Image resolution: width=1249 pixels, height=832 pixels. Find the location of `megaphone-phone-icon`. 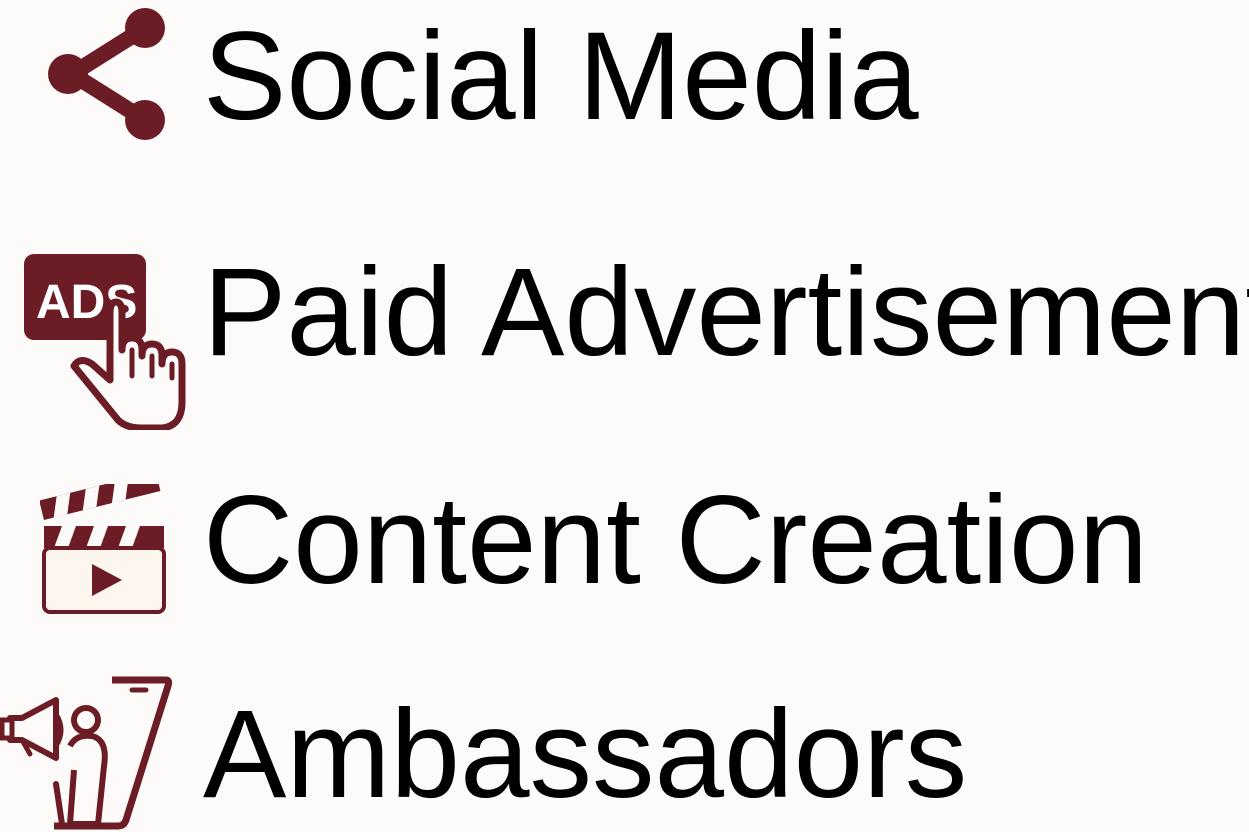

megaphone-phone-icon is located at coordinates (86, 753).